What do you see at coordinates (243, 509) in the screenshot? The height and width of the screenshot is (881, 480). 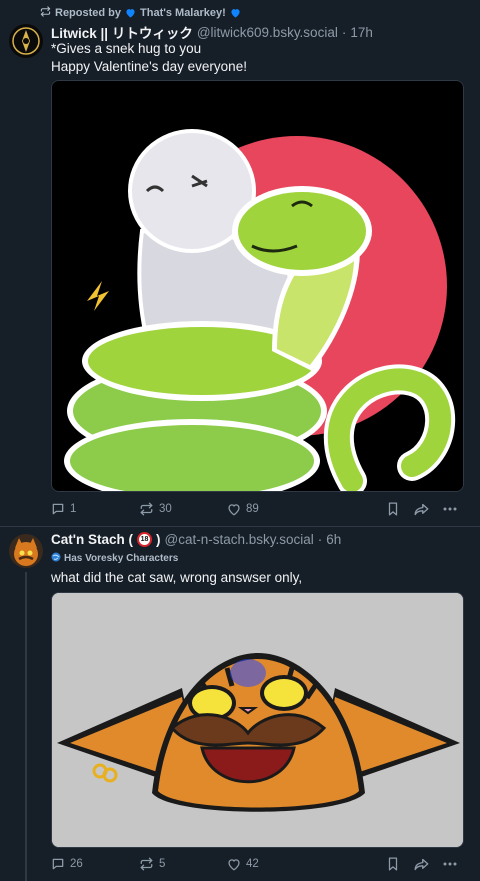 I see `like-button: 89` at bounding box center [243, 509].